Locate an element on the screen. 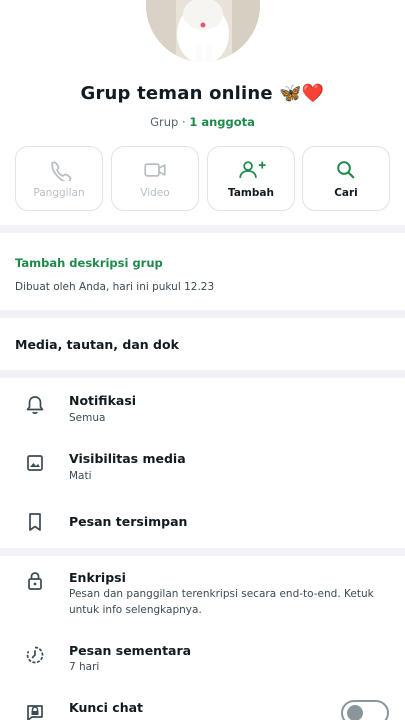 The image size is (405, 720). group-type: Grup is located at coordinates (164, 122).